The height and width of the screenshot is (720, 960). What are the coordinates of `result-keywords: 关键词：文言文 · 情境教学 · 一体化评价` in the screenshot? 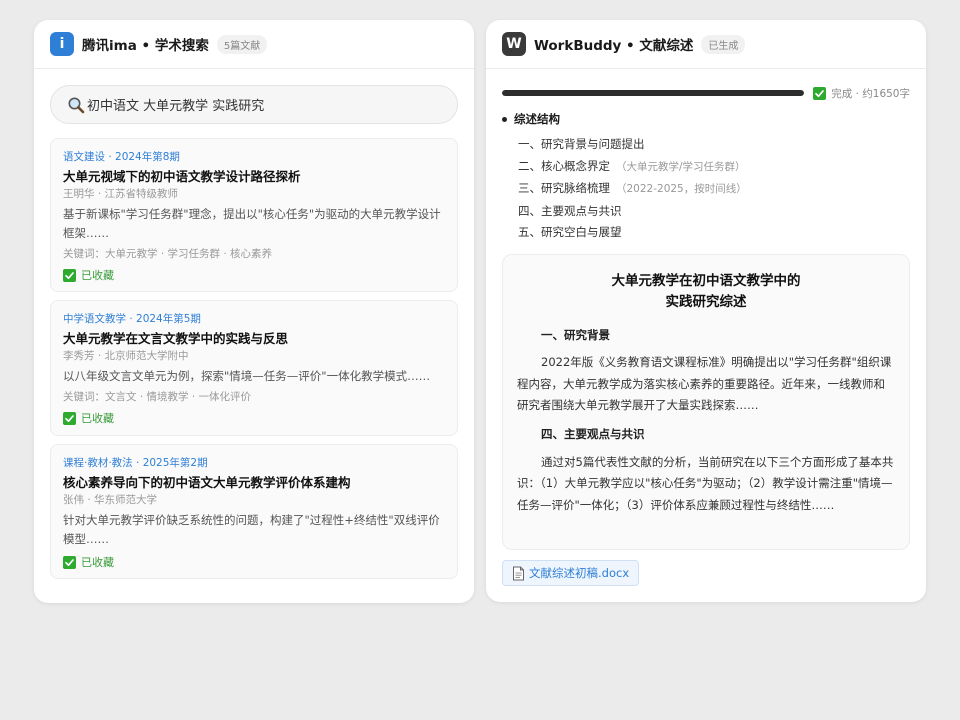 It's located at (157, 397).